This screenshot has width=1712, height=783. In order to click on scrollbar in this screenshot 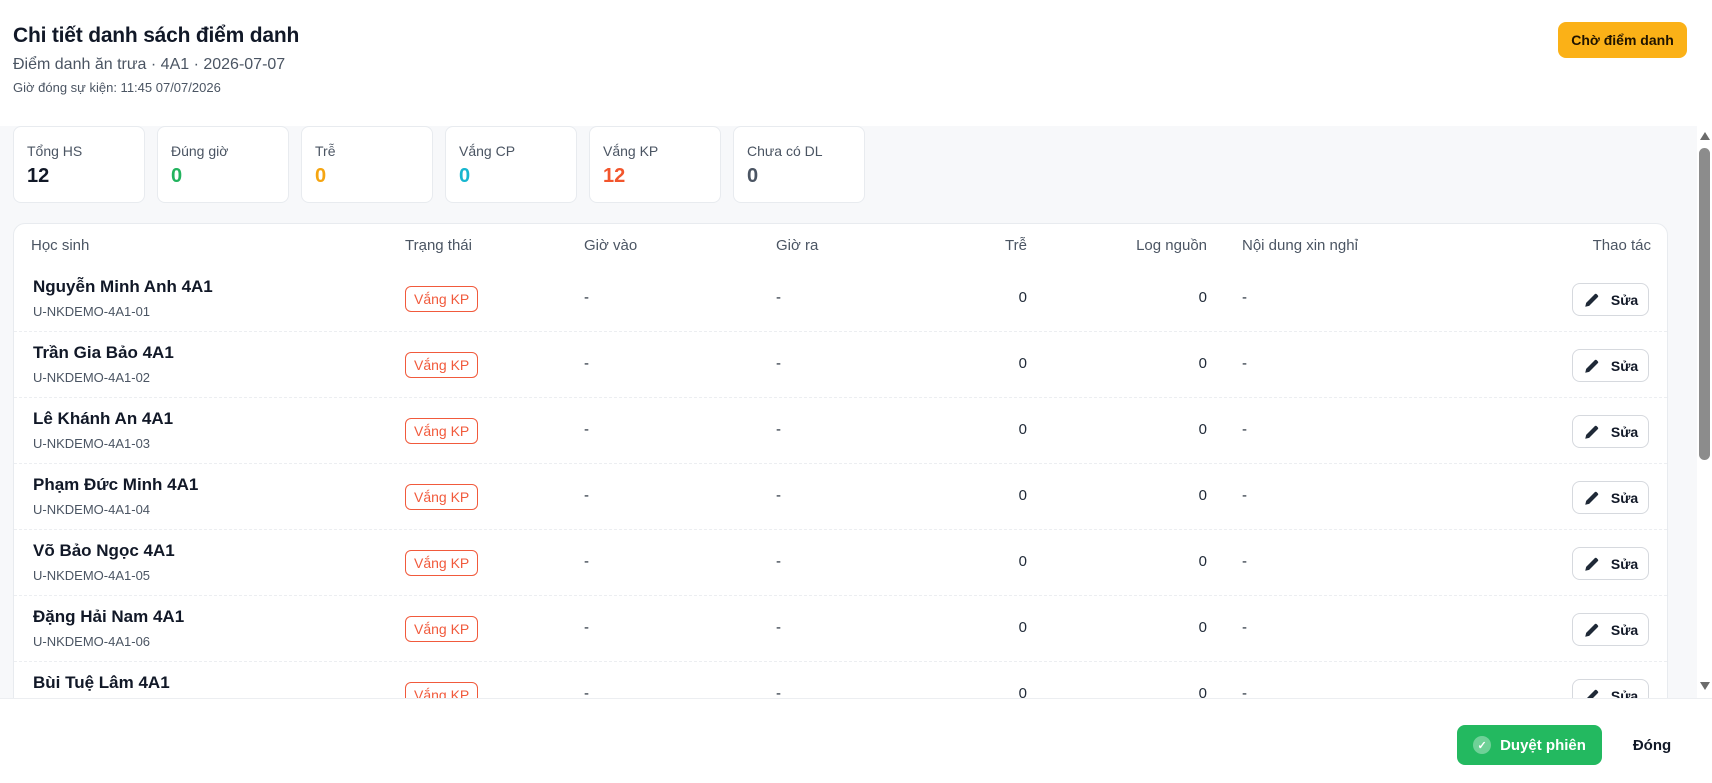, I will do `click(1704, 412)`.